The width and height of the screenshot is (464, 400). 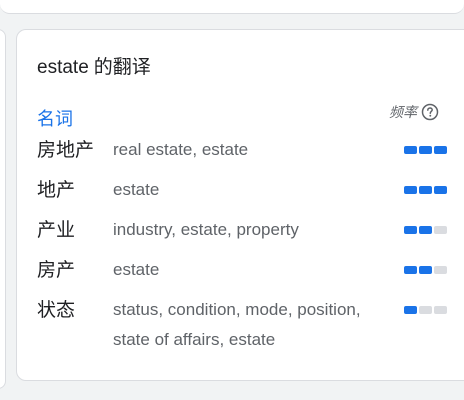 I want to click on part-of-speech-label: 名词, so click(x=55, y=119).